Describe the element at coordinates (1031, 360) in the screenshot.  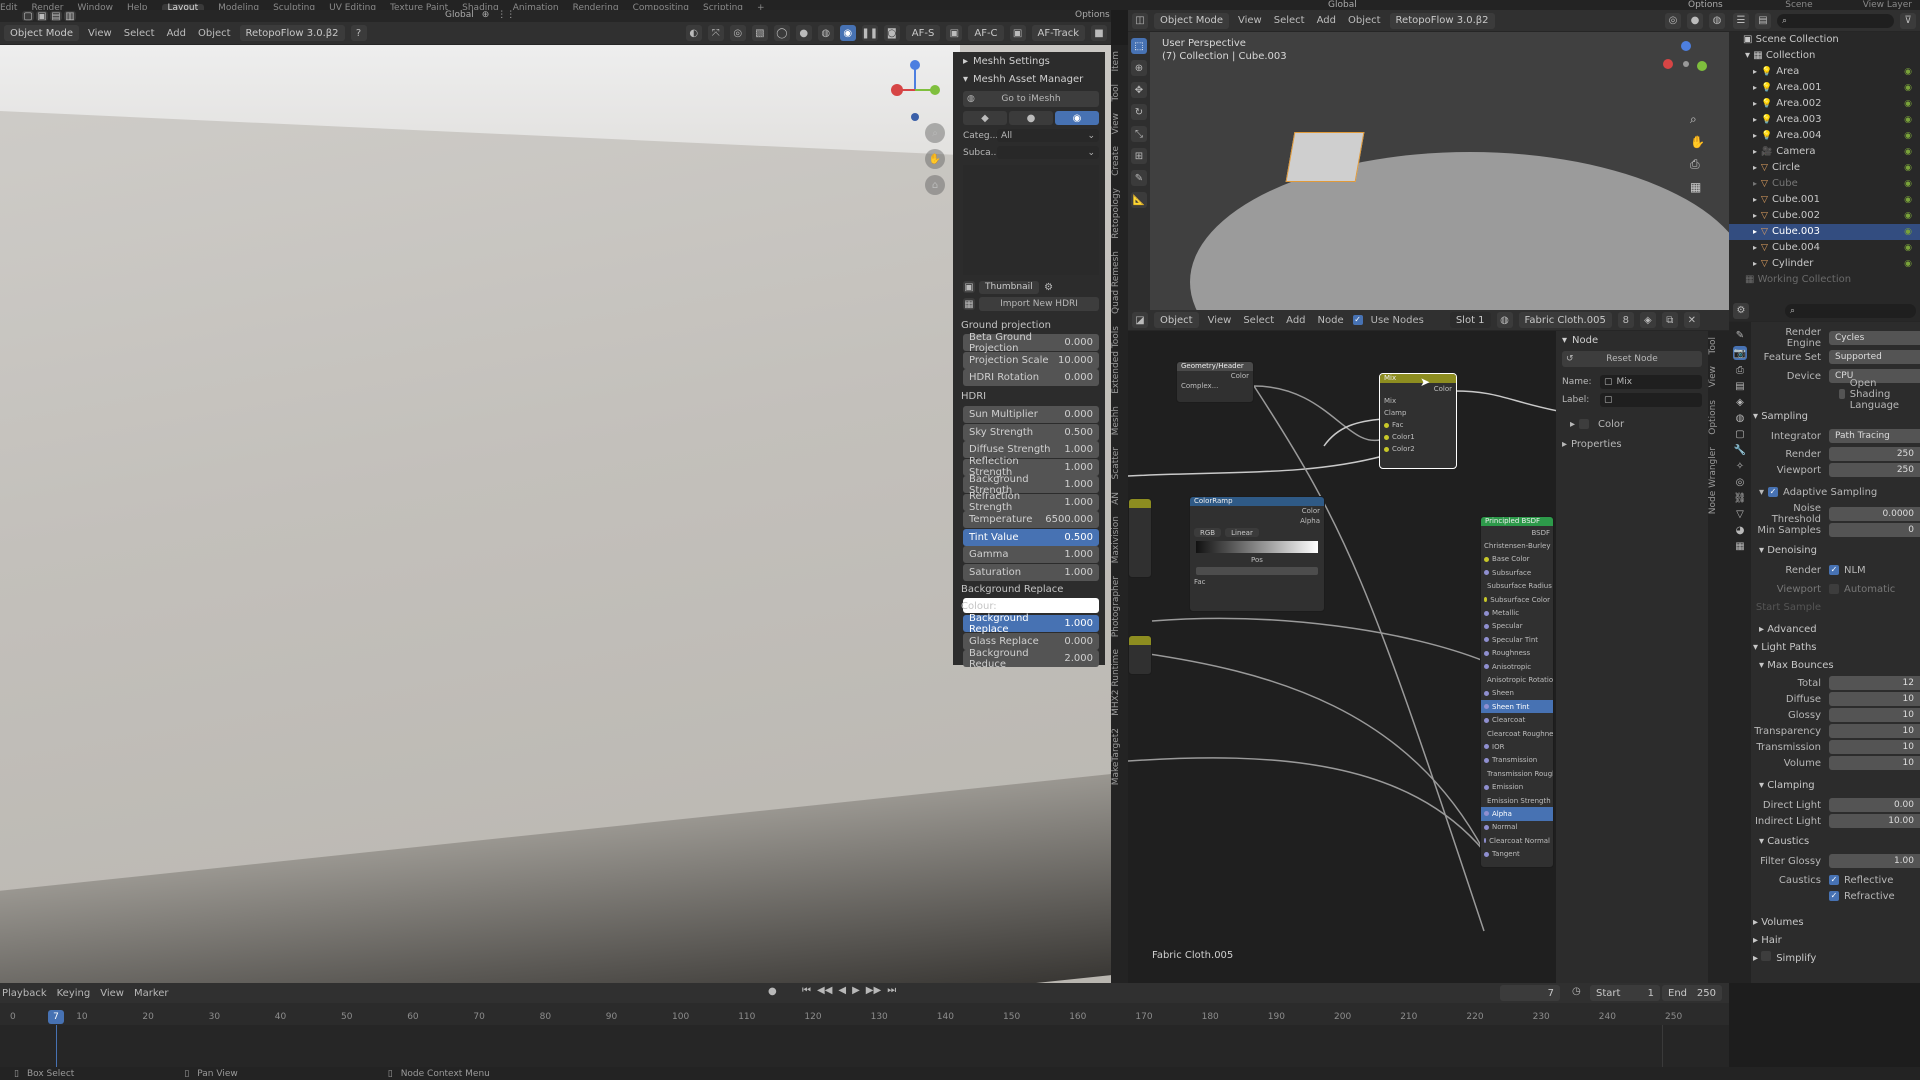
I see `prop-row-projection-scale: Projection Scale 10.000` at that location.